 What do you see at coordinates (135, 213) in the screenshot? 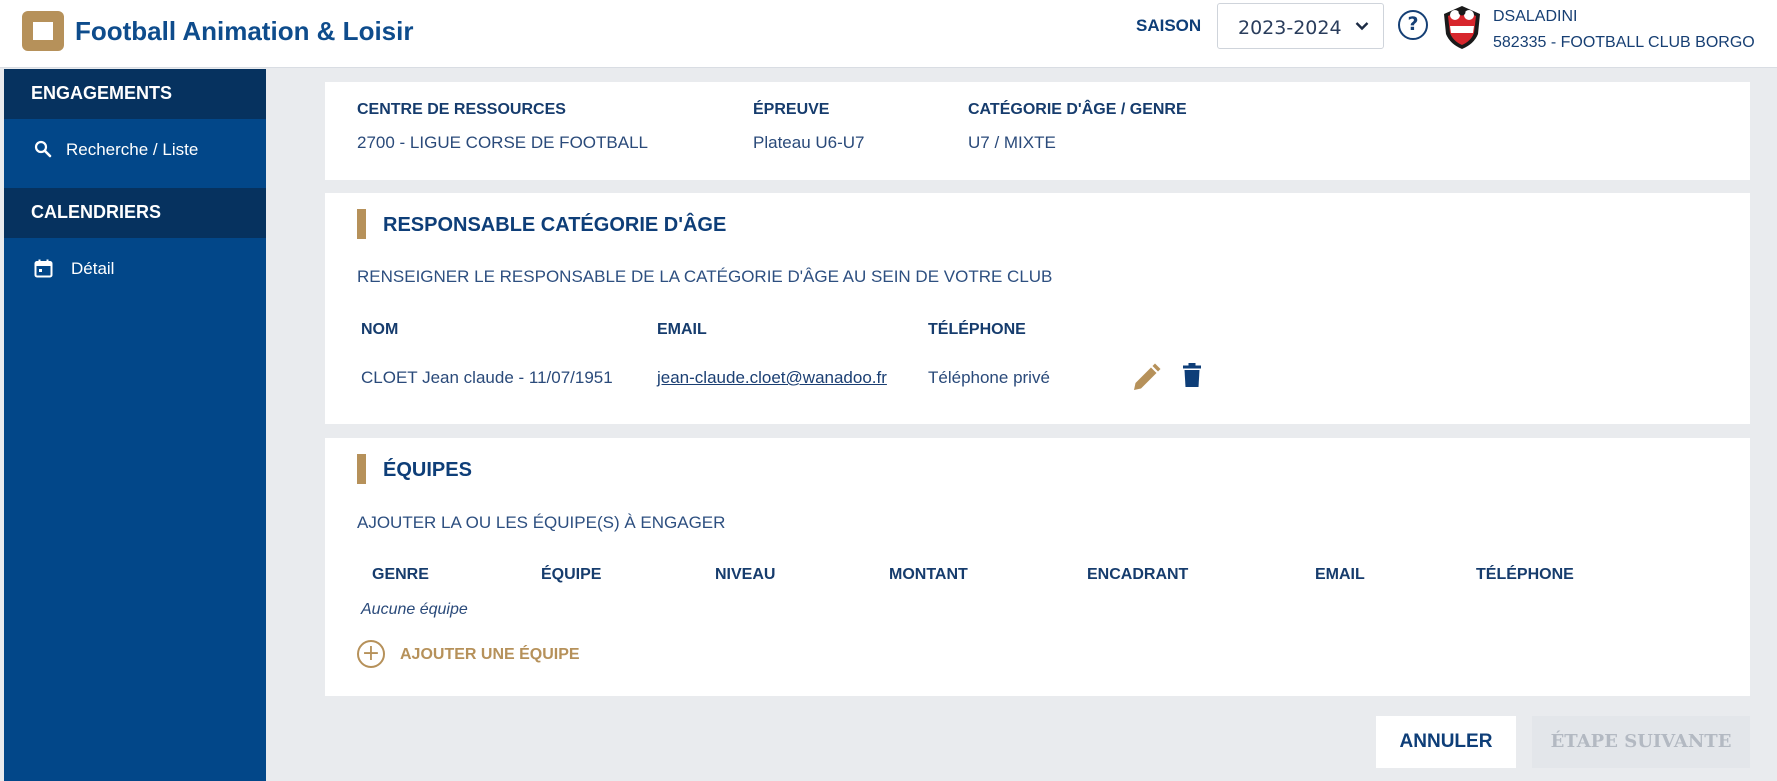
I see `sidebar-section-calendriers: CALENDRIERS` at bounding box center [135, 213].